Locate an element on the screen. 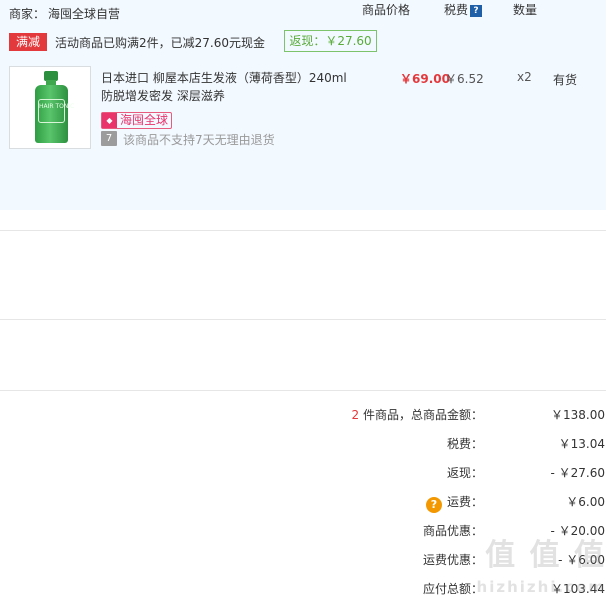 The width and height of the screenshot is (614, 600). summary-discount-label: 商品优惠： is located at coordinates (452, 531).